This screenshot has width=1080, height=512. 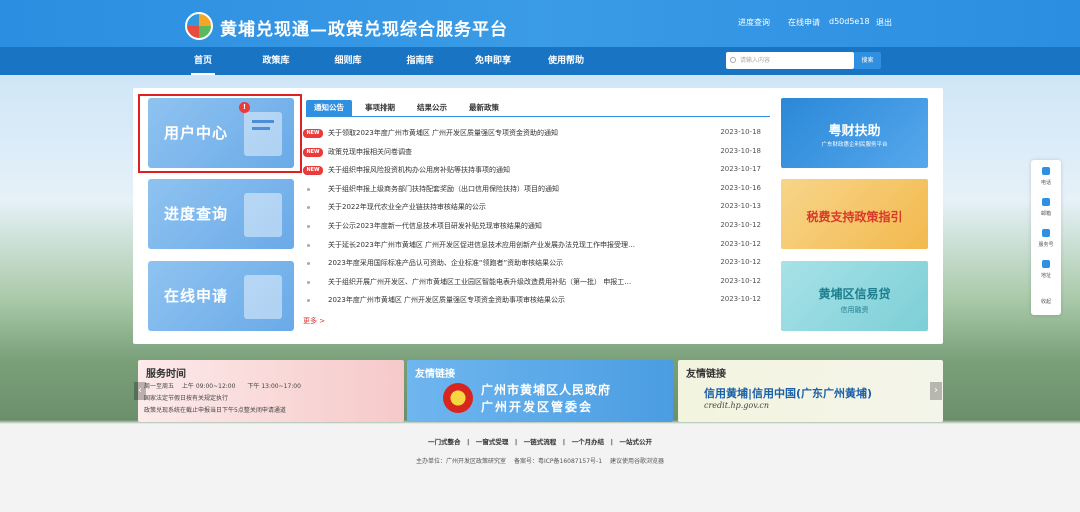 I want to click on header-bar, so click(x=540, y=23).